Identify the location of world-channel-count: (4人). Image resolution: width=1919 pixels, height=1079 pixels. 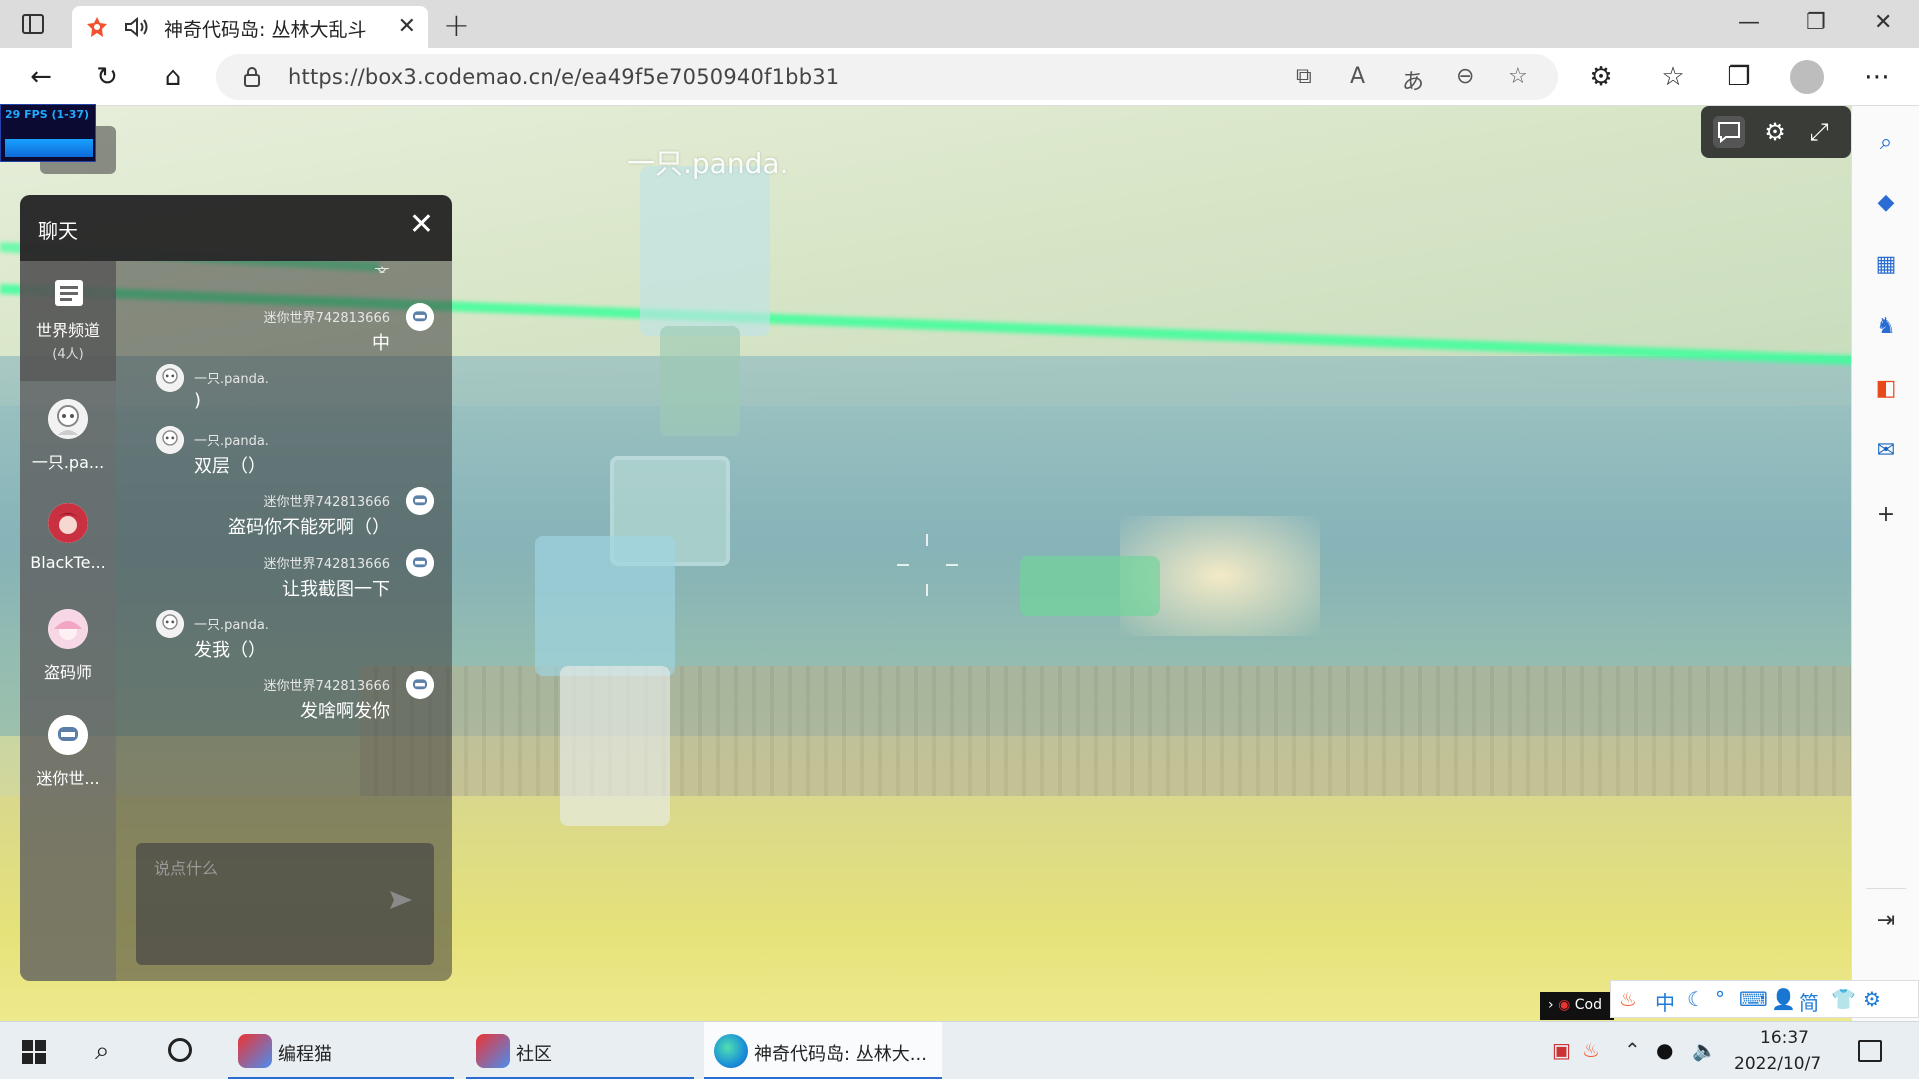
(68, 354).